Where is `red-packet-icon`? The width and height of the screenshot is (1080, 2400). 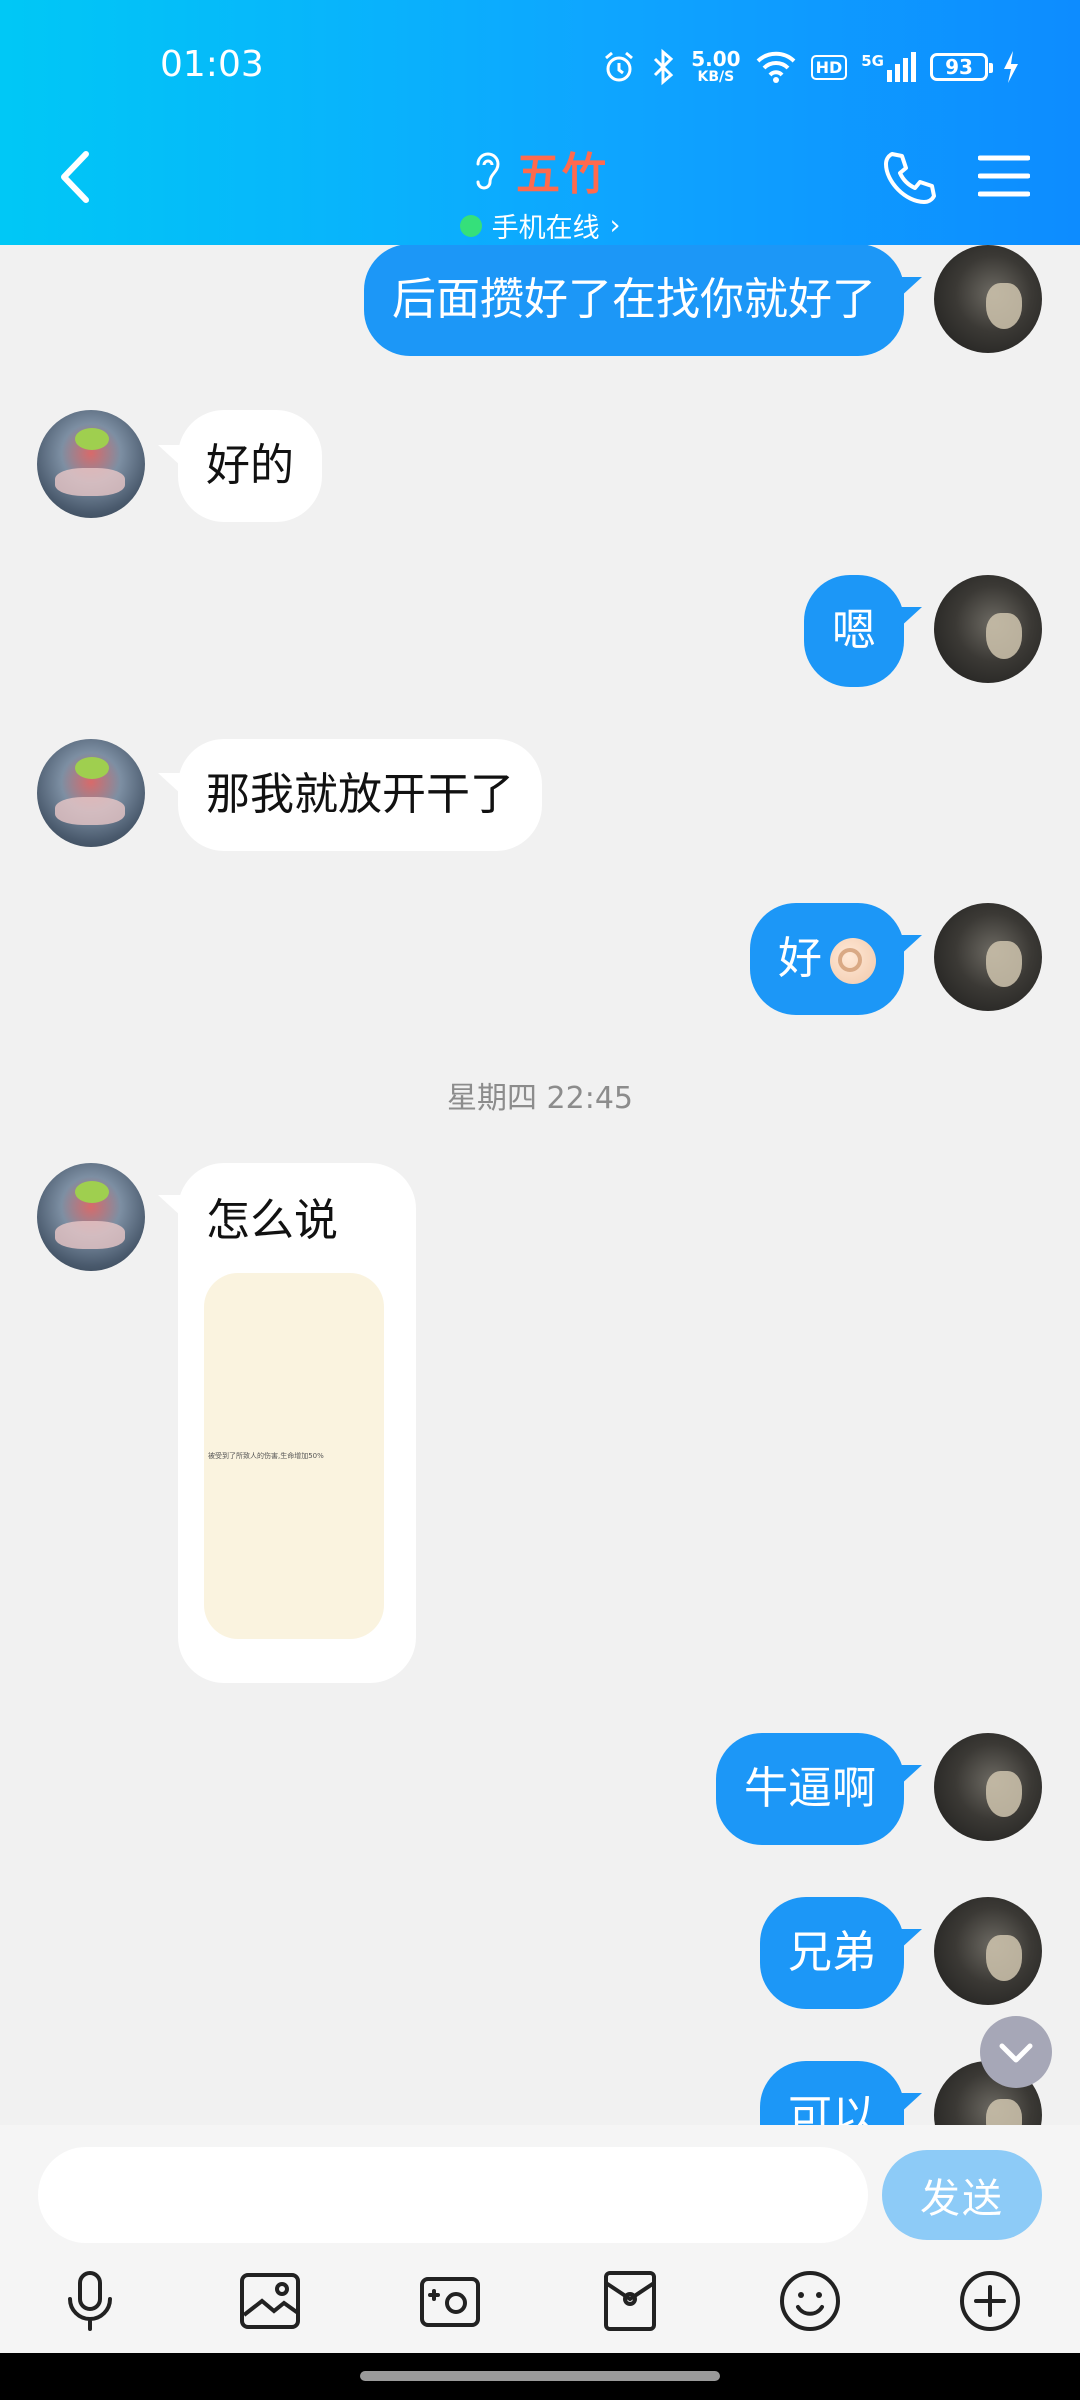 red-packet-icon is located at coordinates (630, 2301).